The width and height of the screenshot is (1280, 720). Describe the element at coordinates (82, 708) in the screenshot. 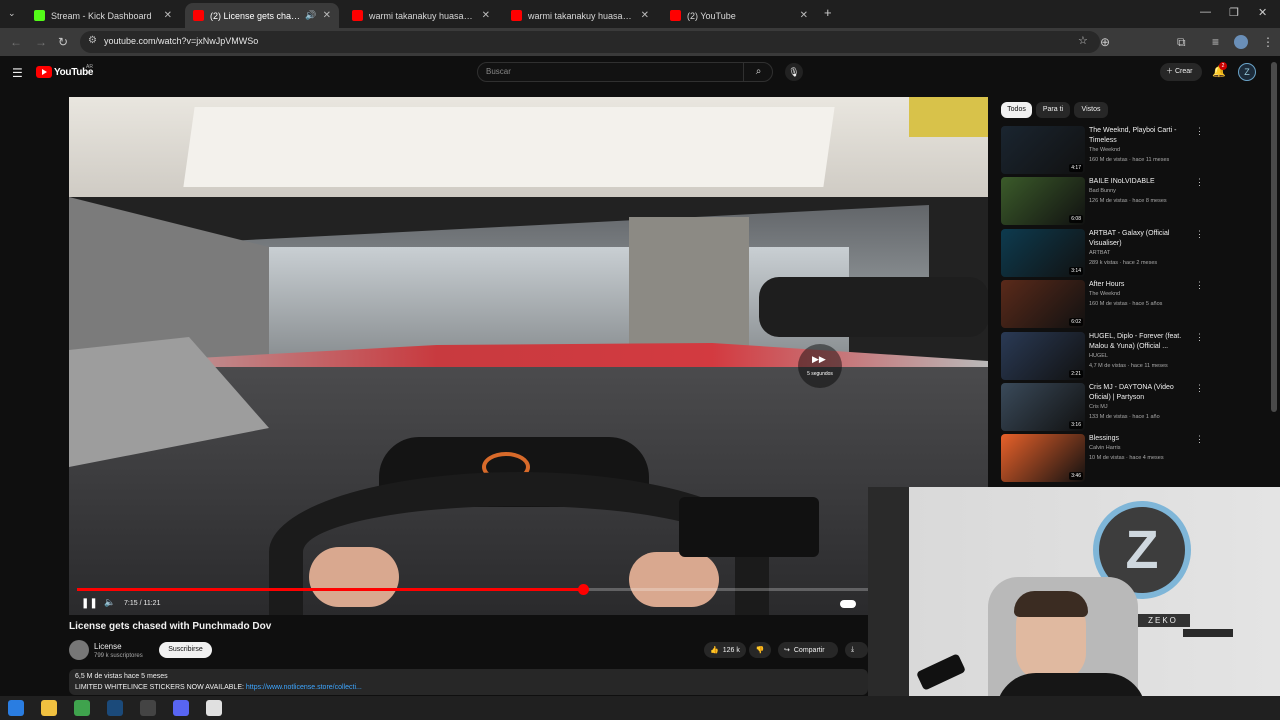

I see `game-launcher-icon` at that location.